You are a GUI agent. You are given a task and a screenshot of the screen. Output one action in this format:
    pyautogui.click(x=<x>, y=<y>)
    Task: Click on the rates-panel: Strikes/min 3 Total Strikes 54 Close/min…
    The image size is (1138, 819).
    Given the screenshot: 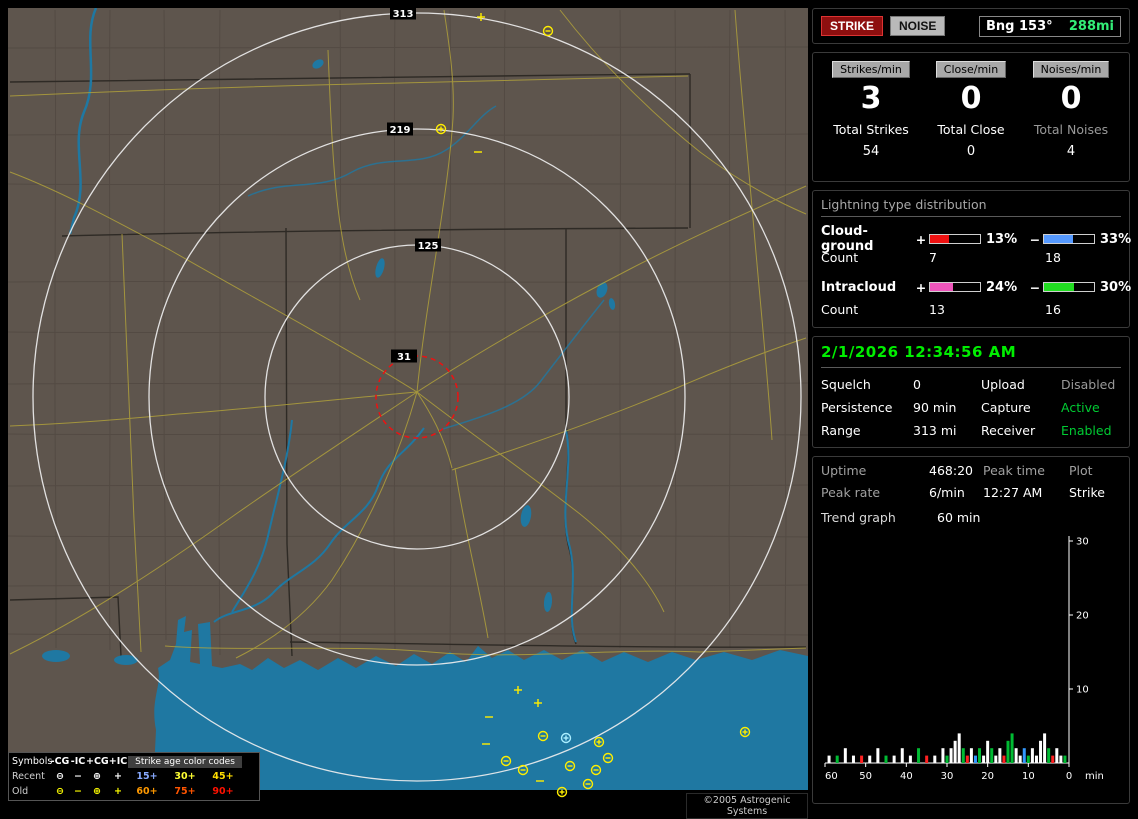 What is the action you would take?
    pyautogui.click(x=971, y=117)
    